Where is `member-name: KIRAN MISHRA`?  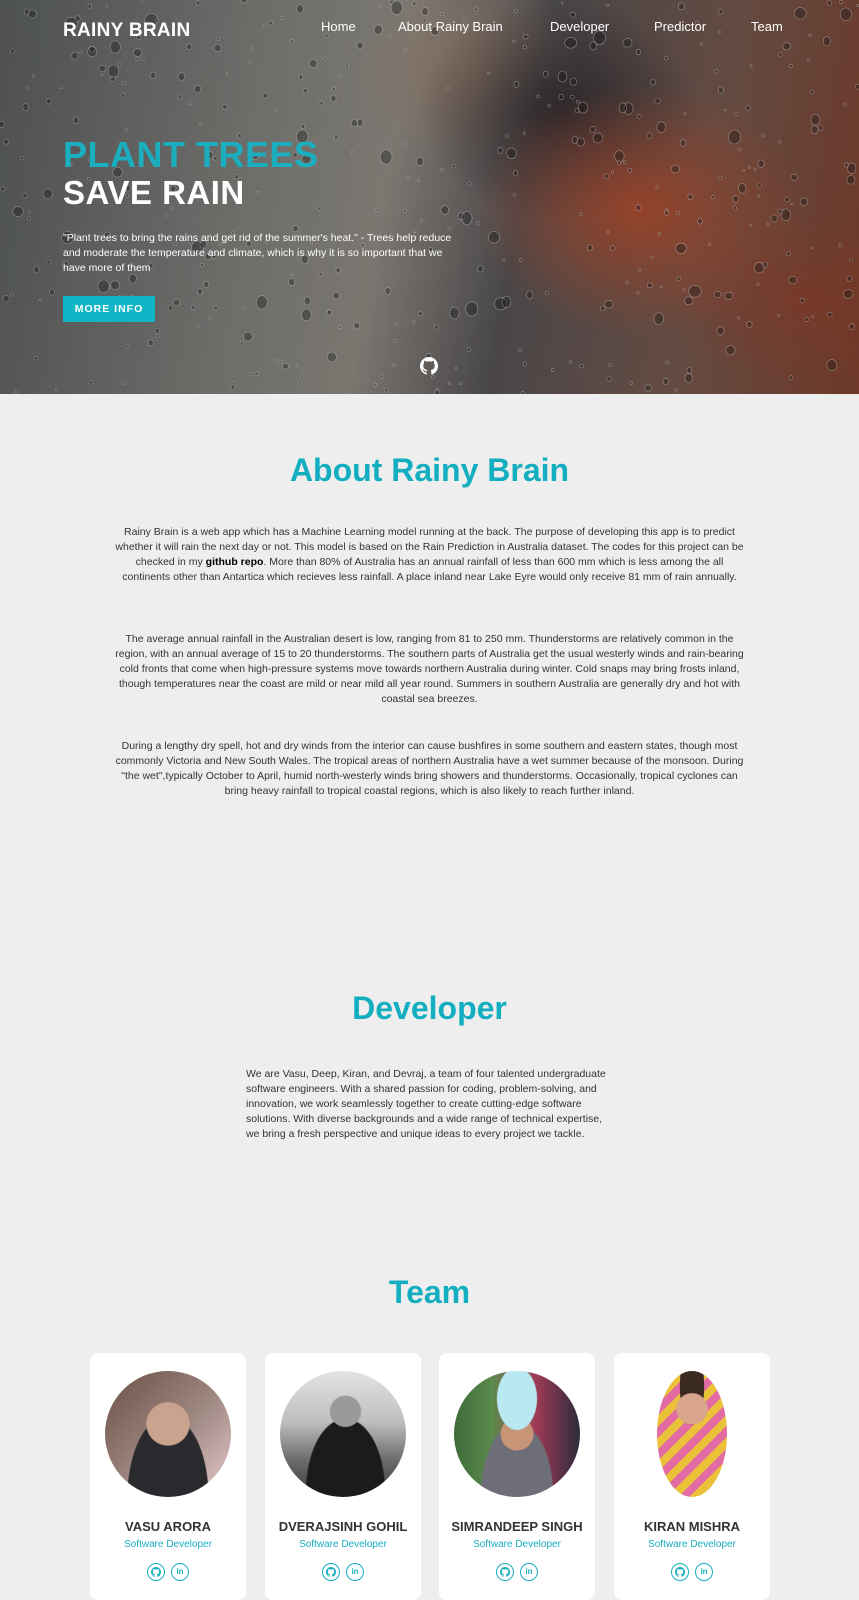 member-name: KIRAN MISHRA is located at coordinates (692, 1526).